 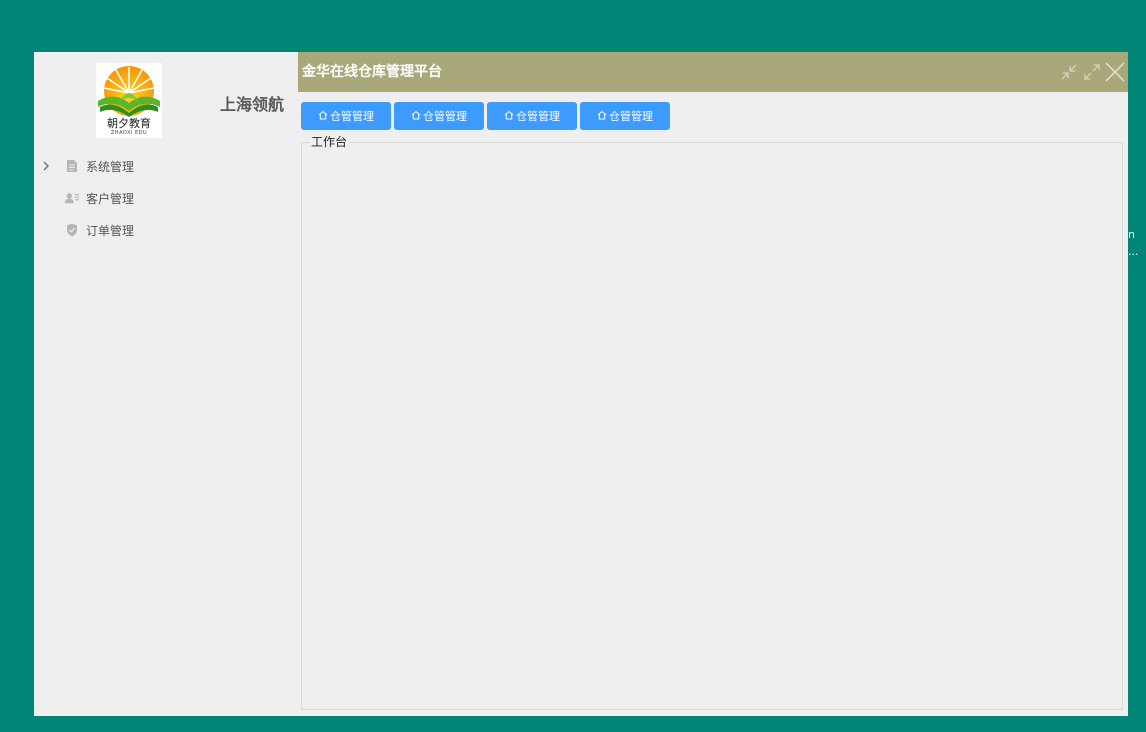 I want to click on warehouse-button-4: 仓管管理, so click(x=625, y=116).